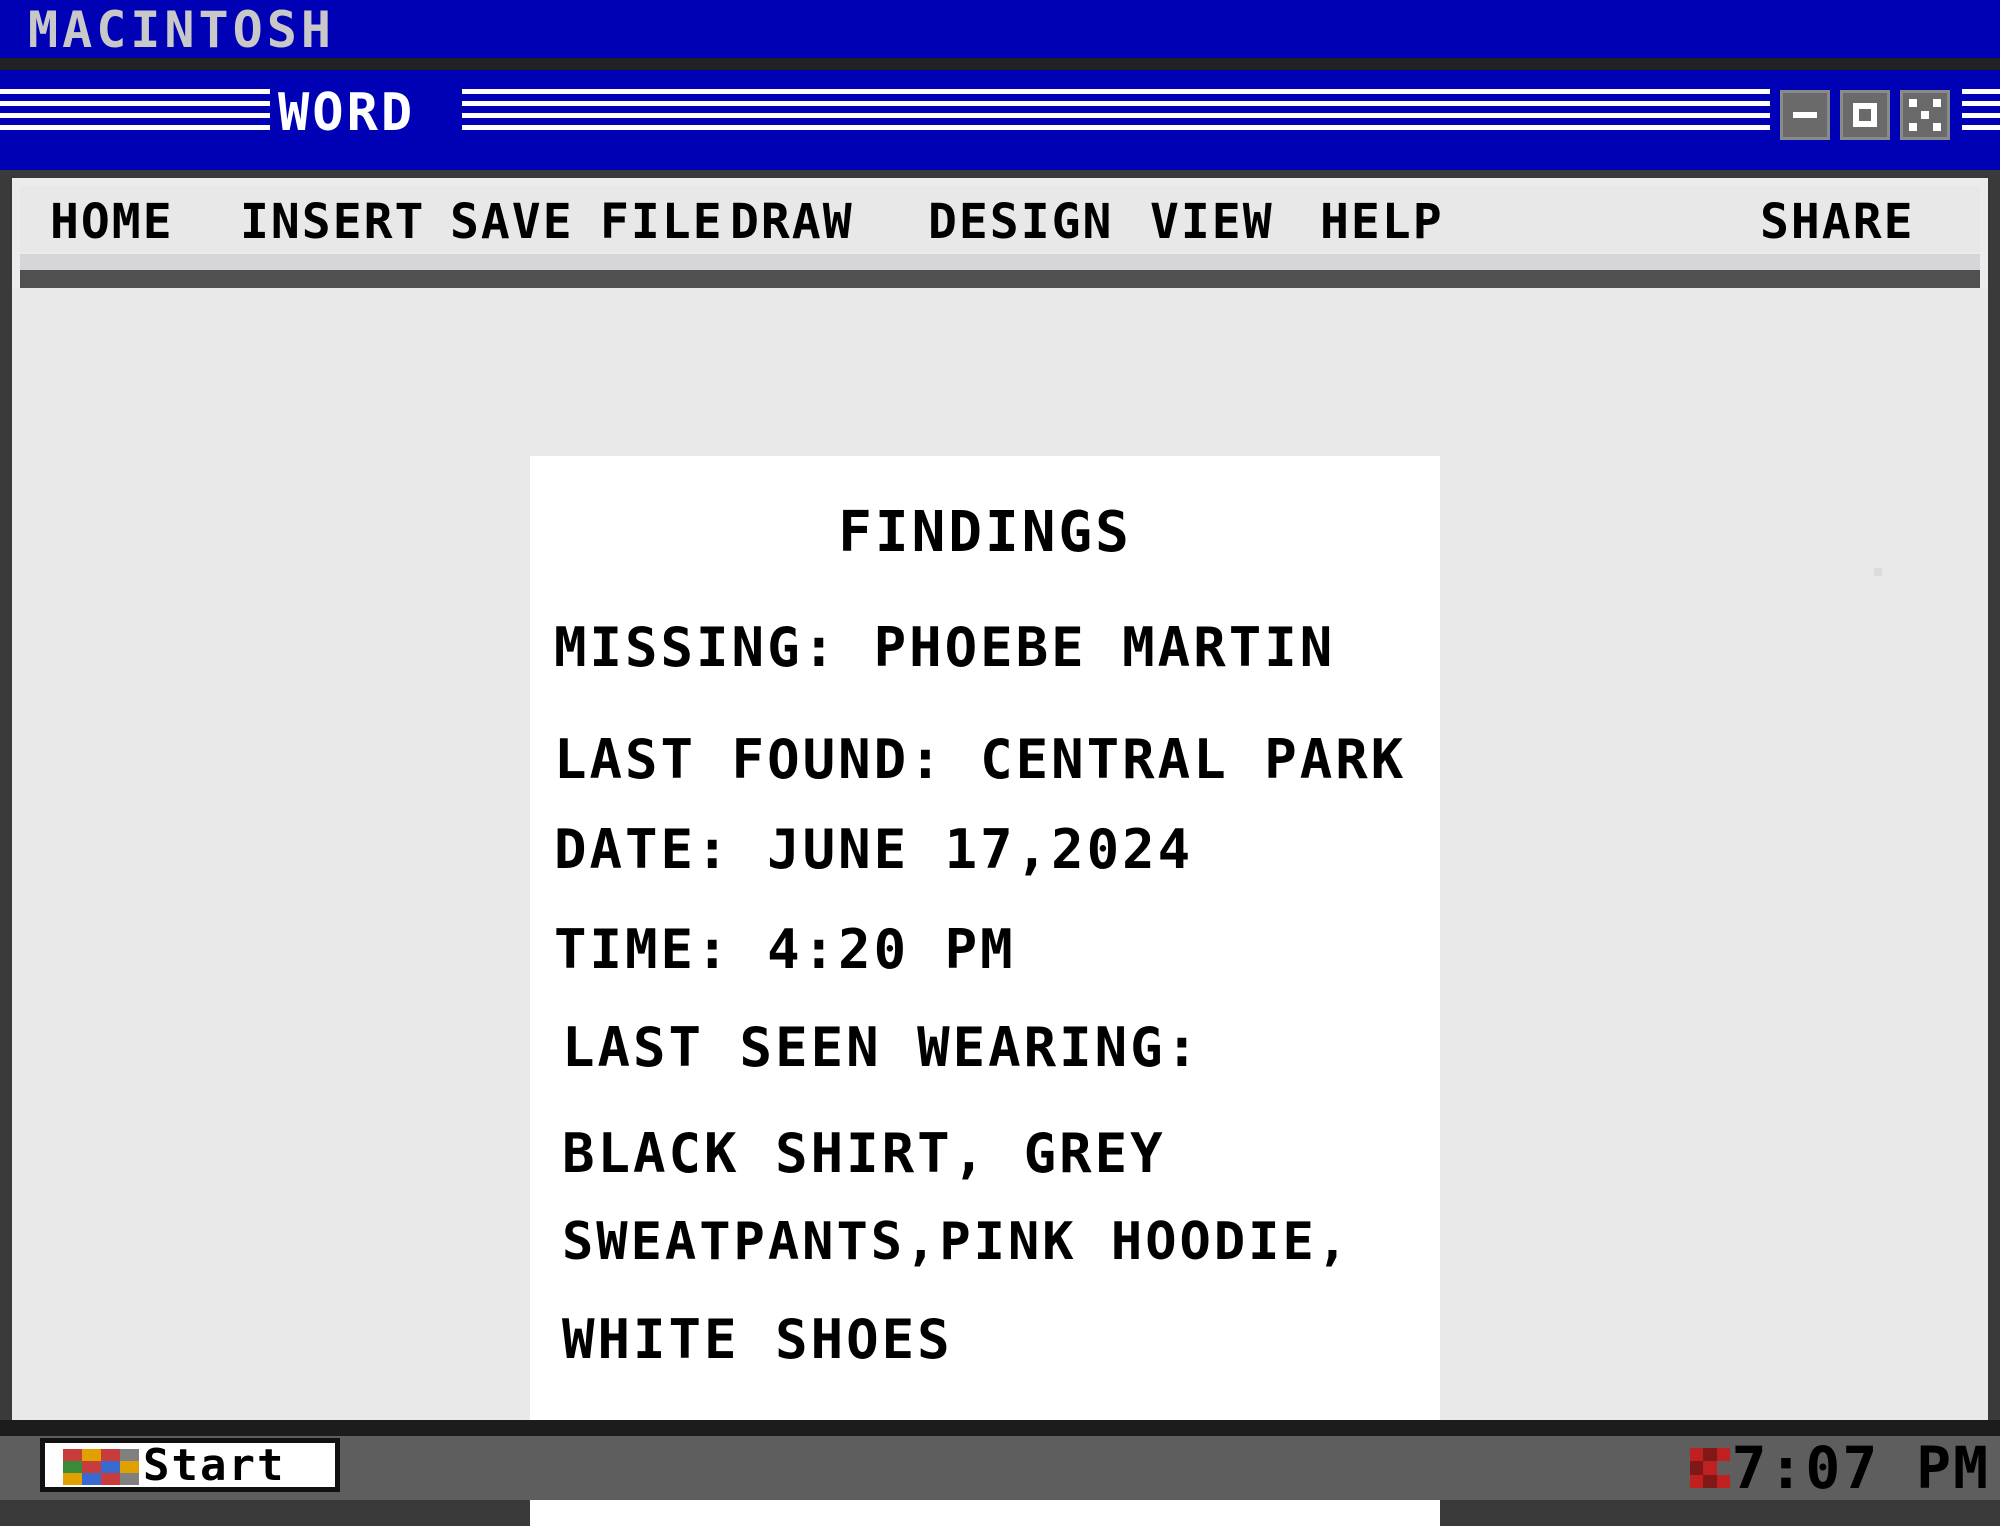 This screenshot has height=1526, width=2000. Describe the element at coordinates (512, 222) in the screenshot. I see `menu-save: SAVE` at that location.